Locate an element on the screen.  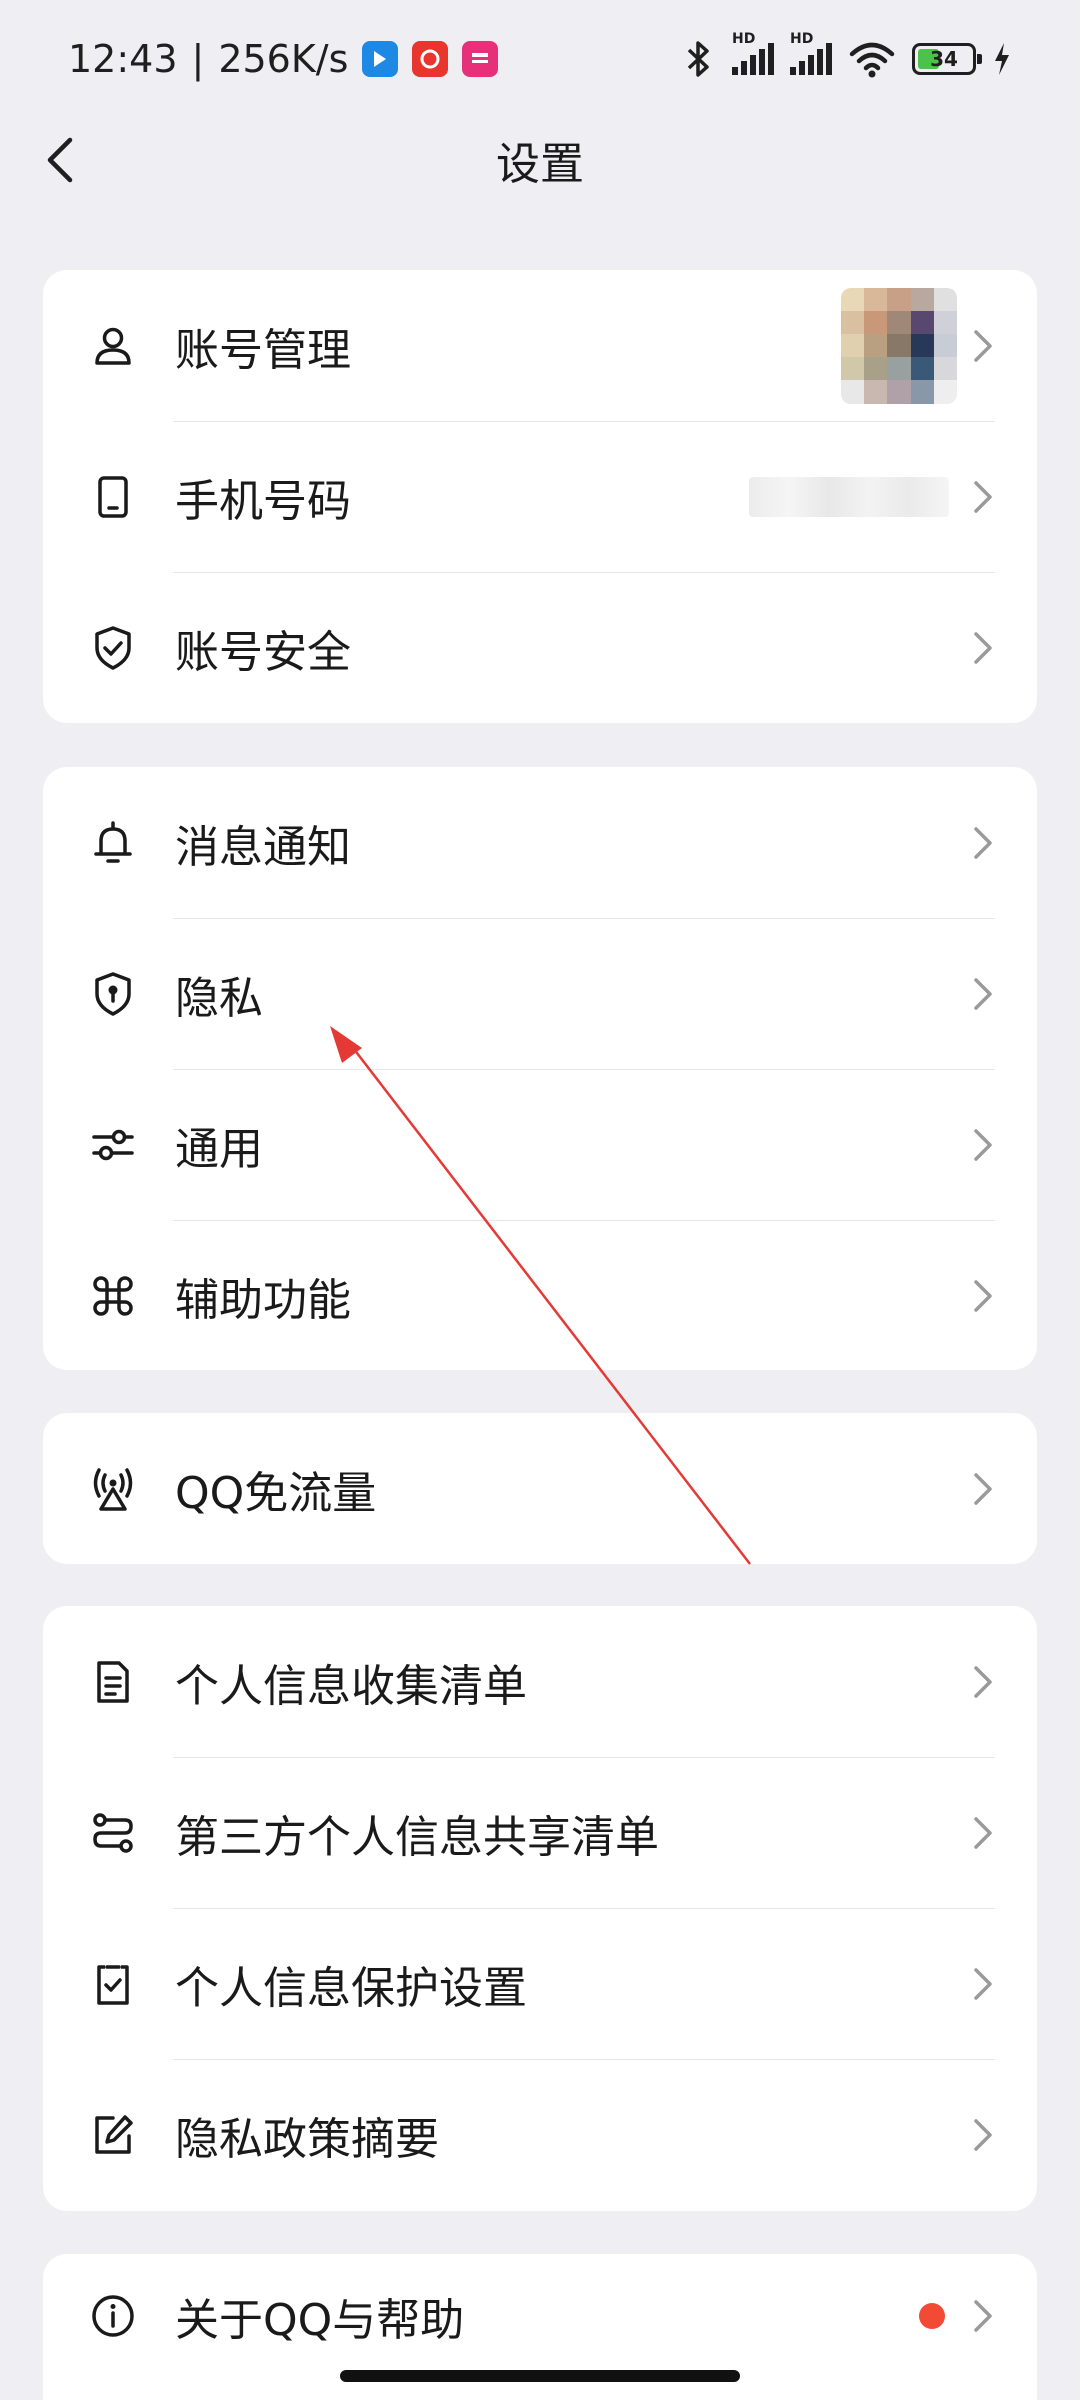
row-info-protection-settings: 个人信息保护设置 is located at coordinates (540, 1983).